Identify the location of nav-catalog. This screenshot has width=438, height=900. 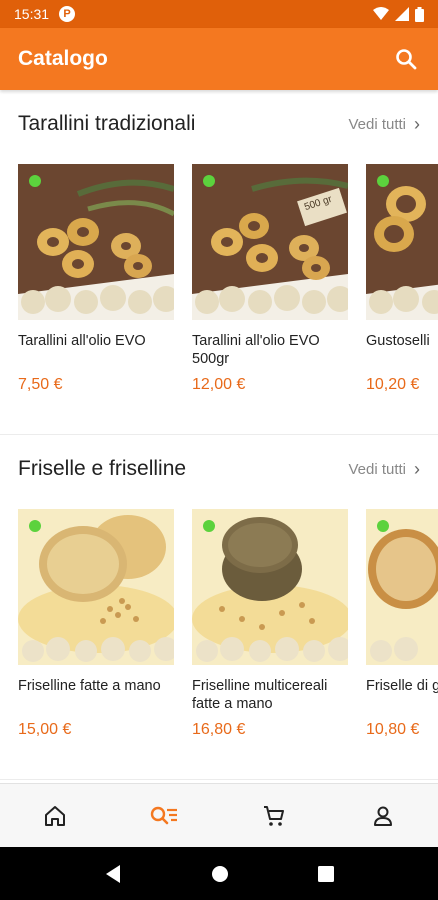
(165, 815).